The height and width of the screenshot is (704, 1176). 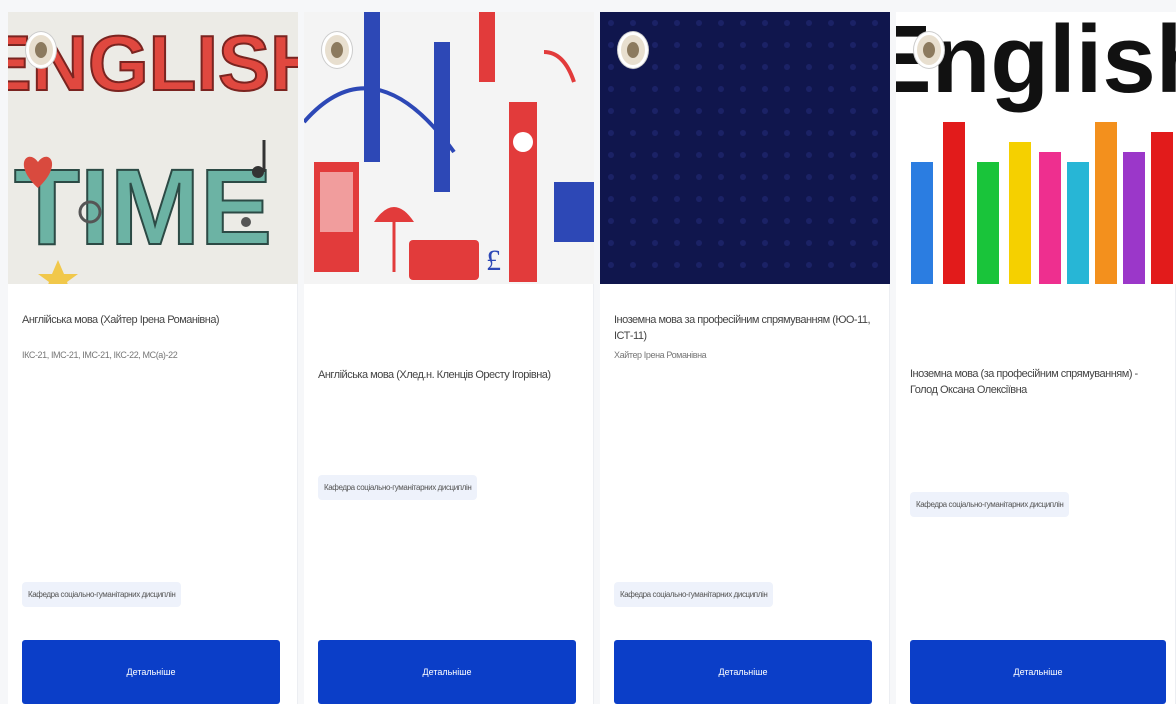 What do you see at coordinates (153, 63) in the screenshot?
I see `image-word-english: ENGLISH` at bounding box center [153, 63].